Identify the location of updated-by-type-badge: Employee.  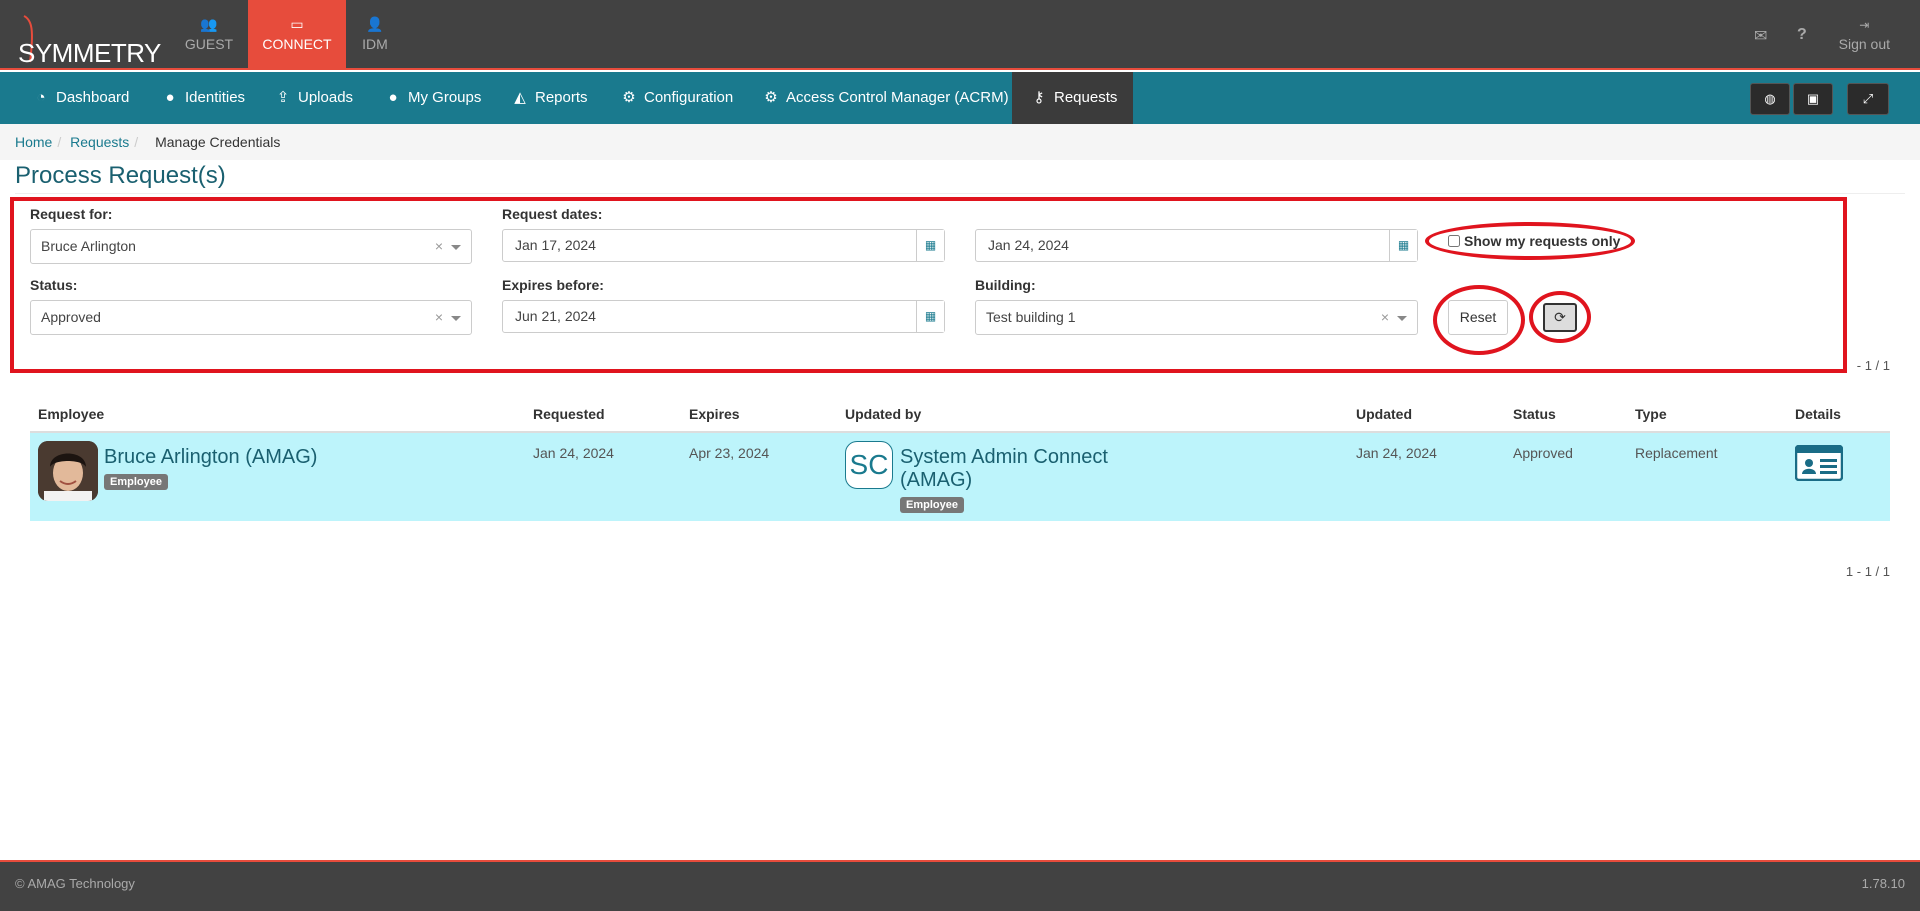
(932, 505).